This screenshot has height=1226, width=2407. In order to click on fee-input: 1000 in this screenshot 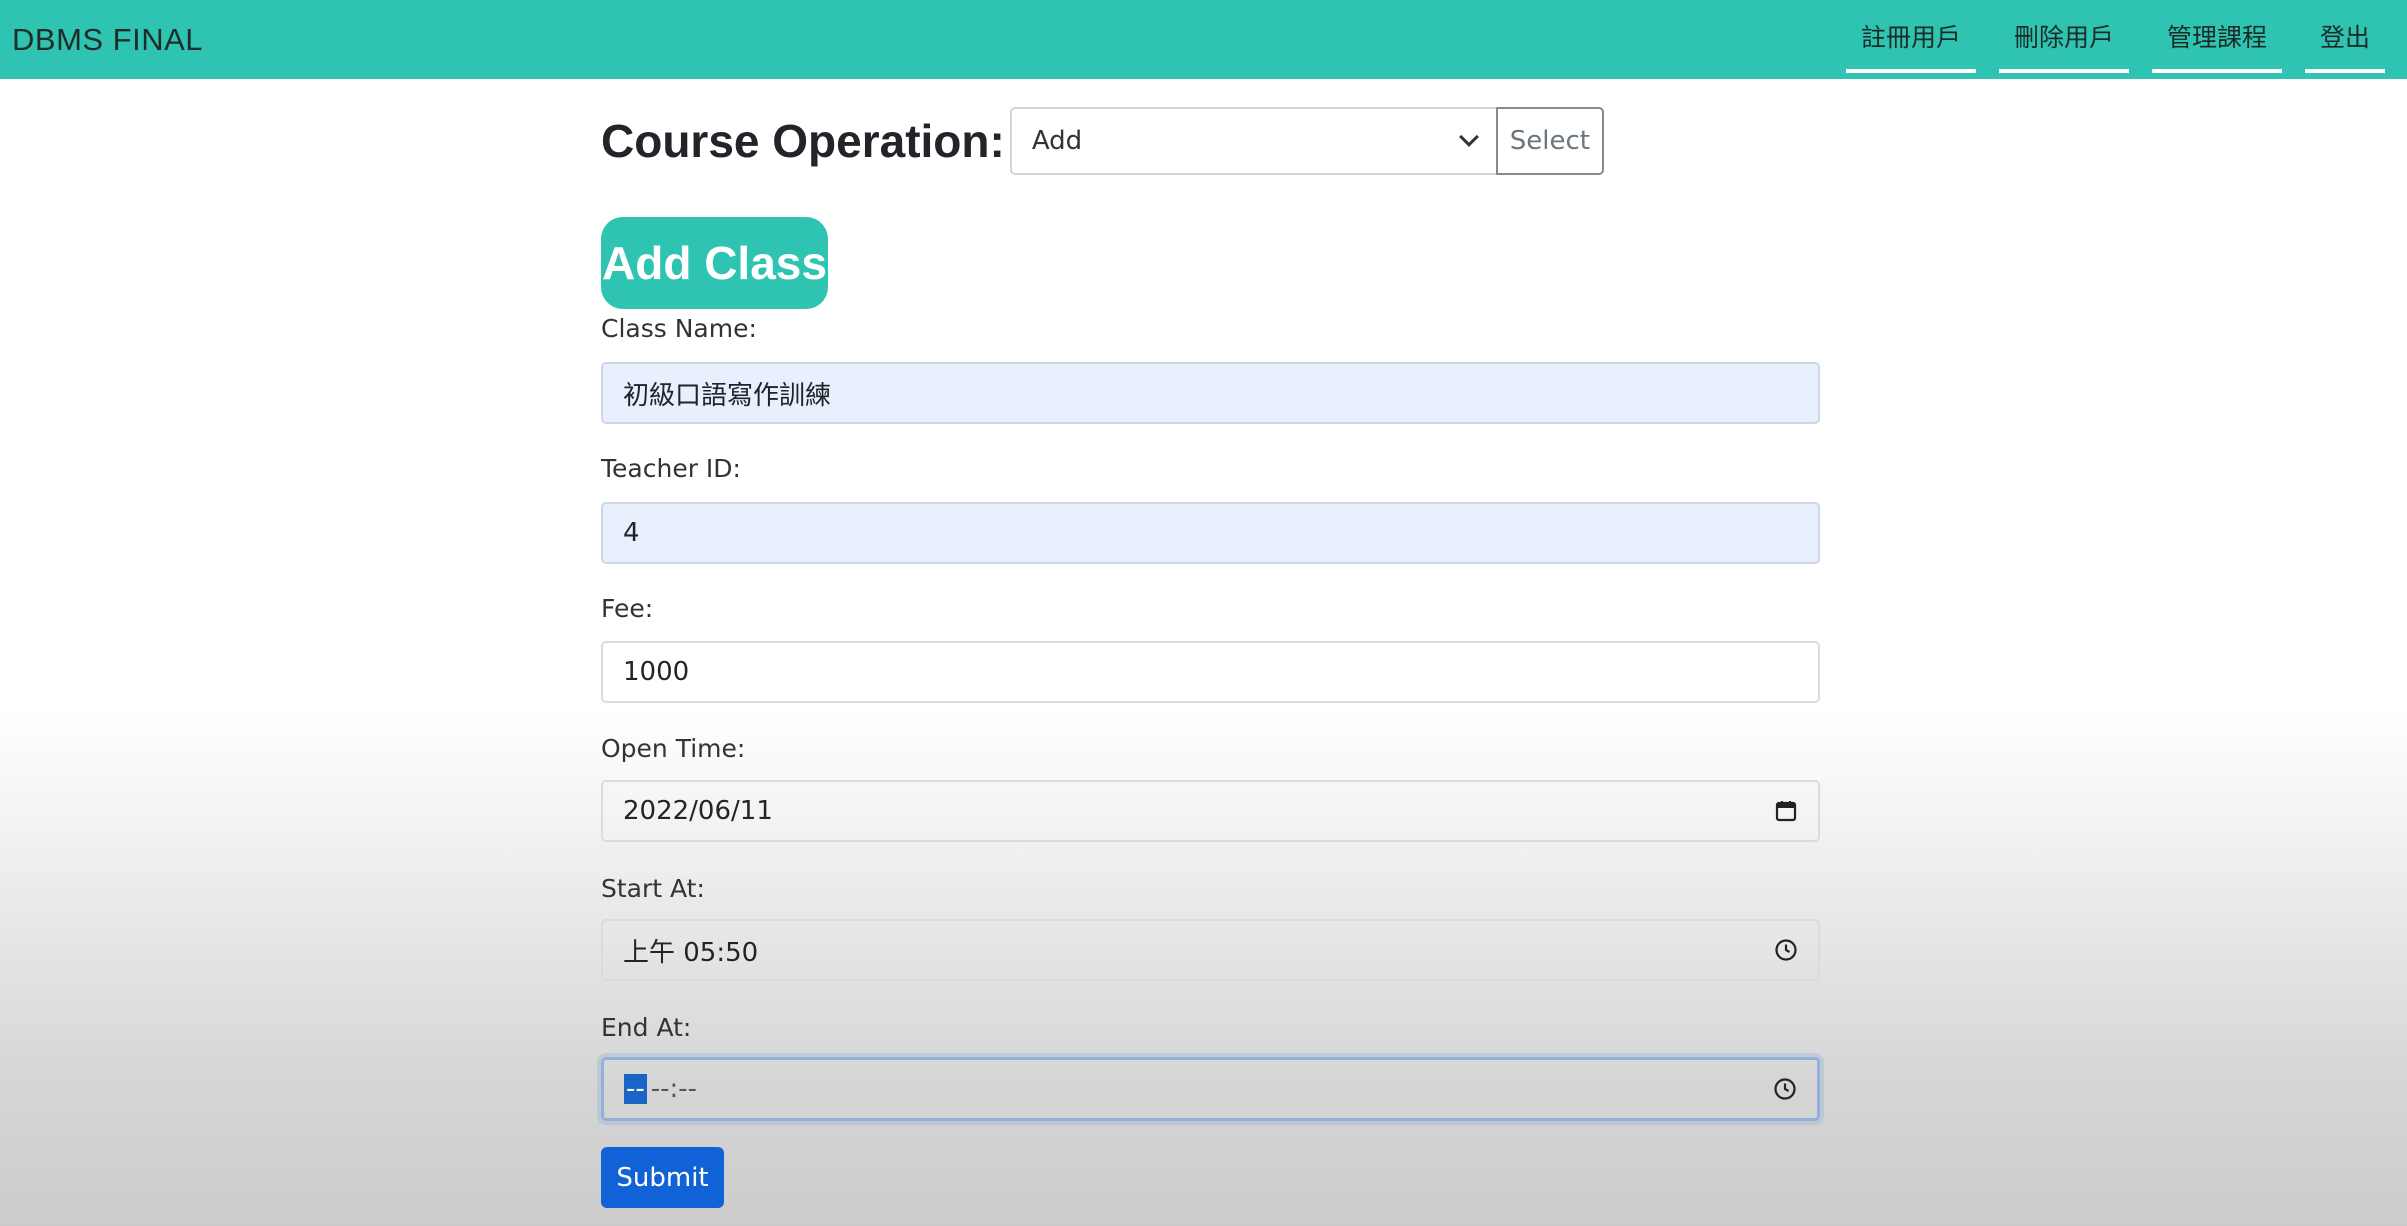, I will do `click(1210, 672)`.